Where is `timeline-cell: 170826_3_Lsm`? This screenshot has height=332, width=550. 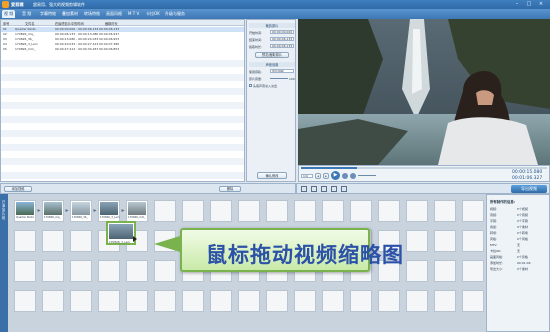
timeline-cell: 170826_3_Lsm is located at coordinates (109, 211).